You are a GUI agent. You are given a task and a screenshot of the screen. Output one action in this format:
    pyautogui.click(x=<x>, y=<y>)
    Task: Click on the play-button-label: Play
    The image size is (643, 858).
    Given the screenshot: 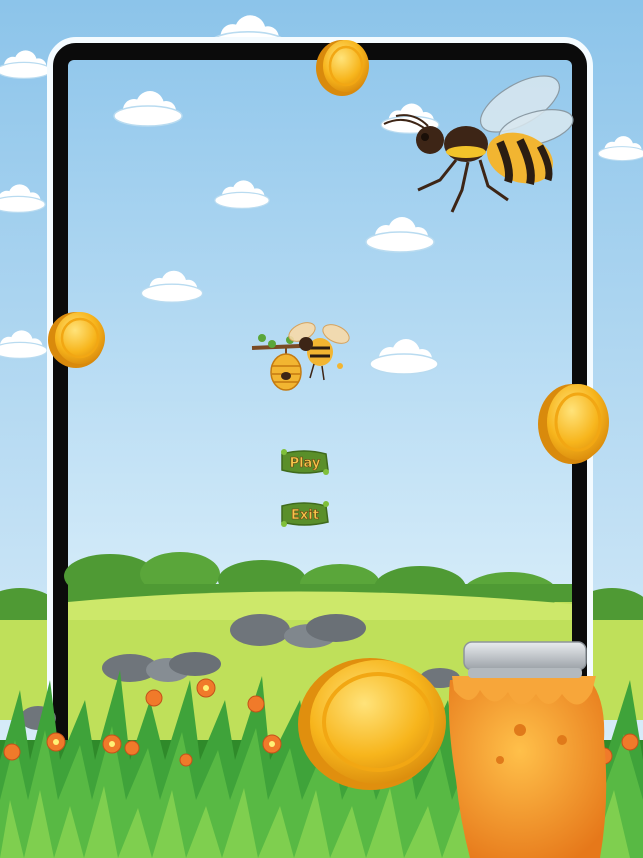 What is the action you would take?
    pyautogui.click(x=305, y=463)
    